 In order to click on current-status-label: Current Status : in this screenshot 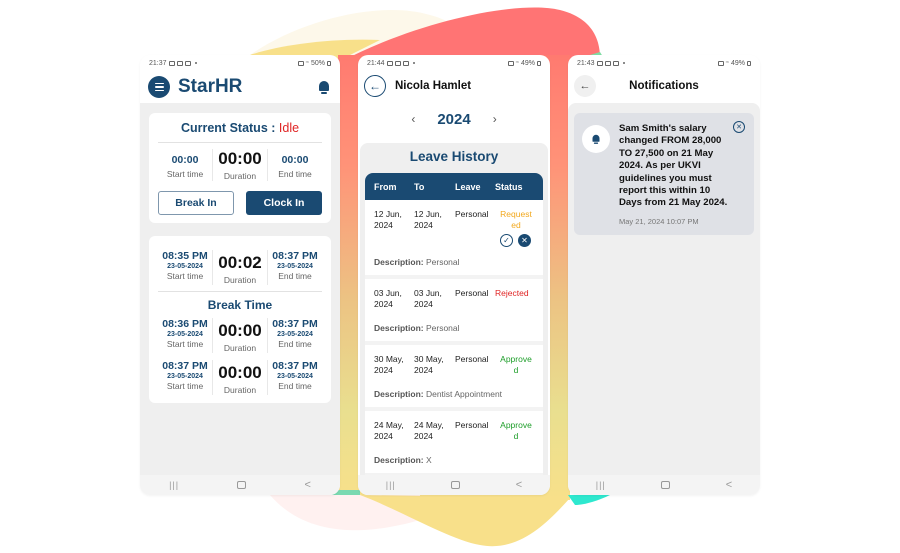, I will do `click(229, 128)`.